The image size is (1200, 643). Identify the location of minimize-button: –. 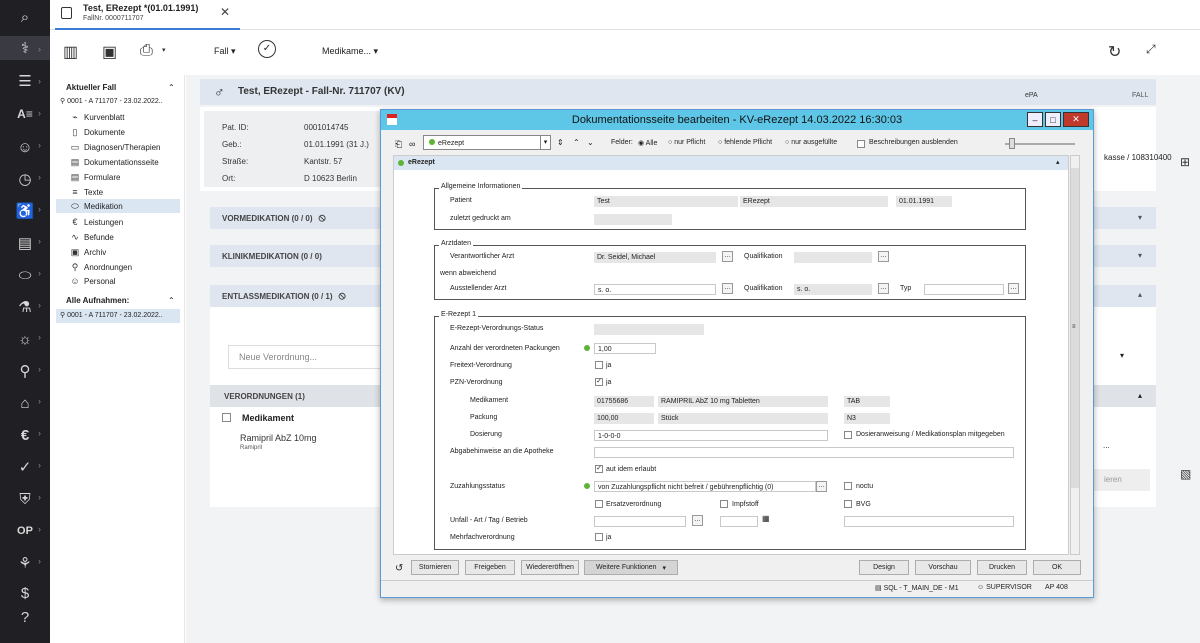
(1035, 119).